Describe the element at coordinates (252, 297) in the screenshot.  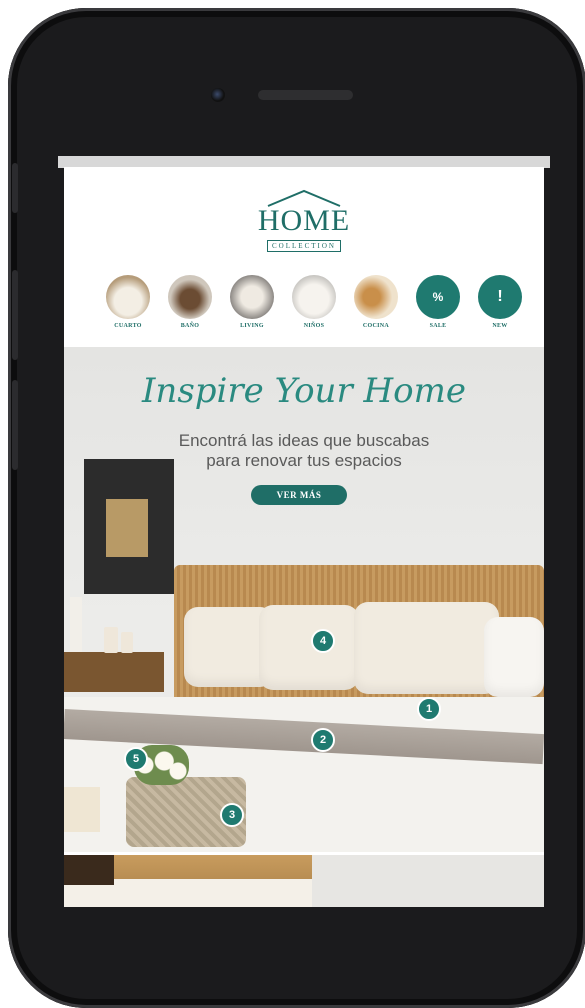
I see `living-photo-icon` at that location.